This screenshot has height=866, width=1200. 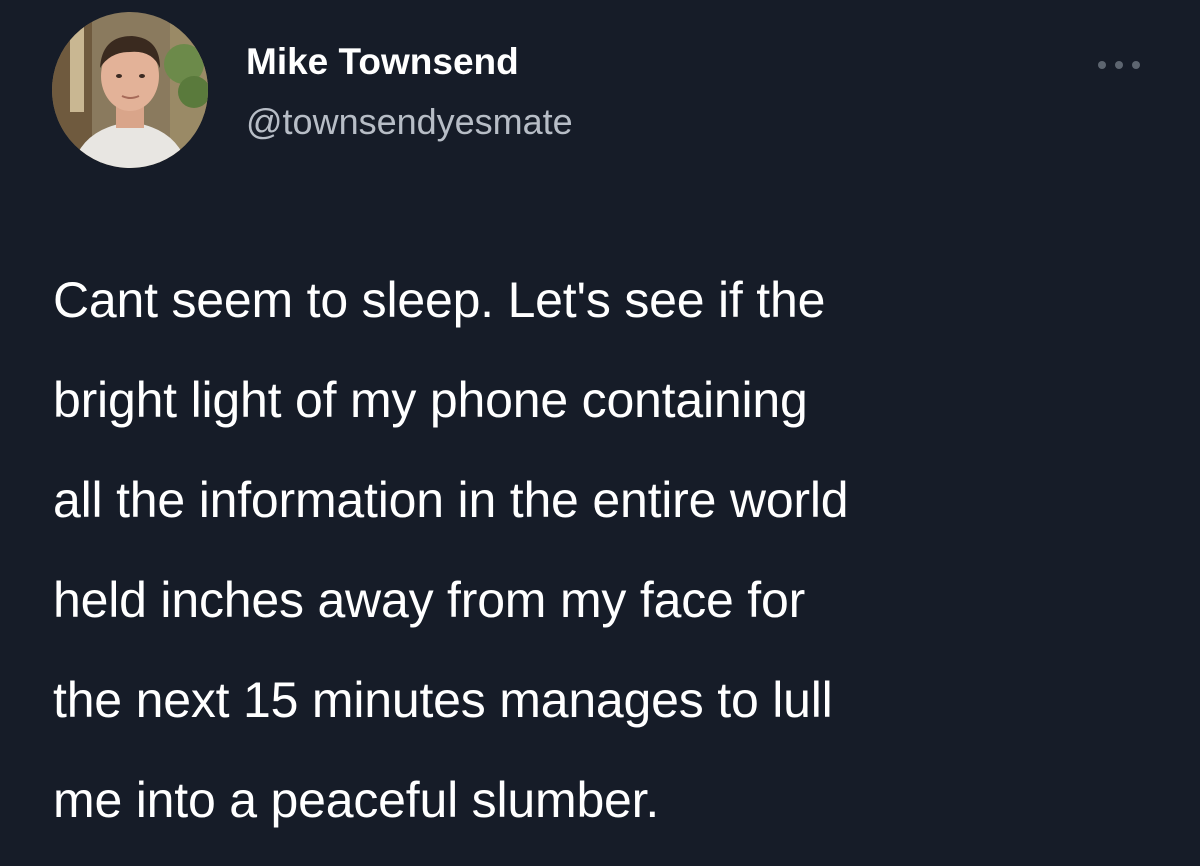 I want to click on profile-photo-icon, so click(x=130, y=90).